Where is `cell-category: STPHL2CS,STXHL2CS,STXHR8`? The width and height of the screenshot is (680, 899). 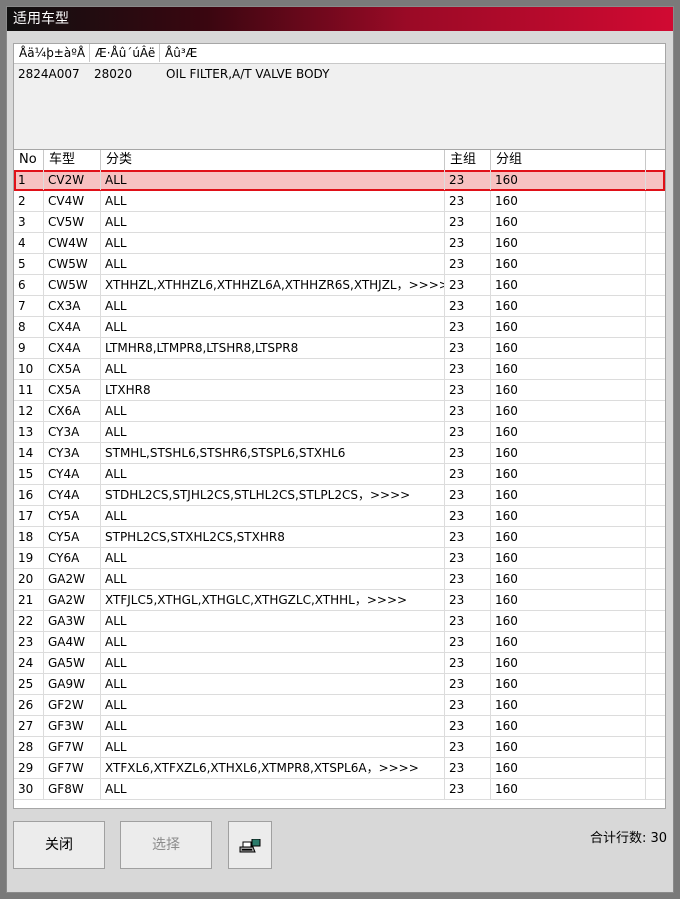 cell-category: STPHL2CS,STXHL2CS,STXHR8 is located at coordinates (273, 537).